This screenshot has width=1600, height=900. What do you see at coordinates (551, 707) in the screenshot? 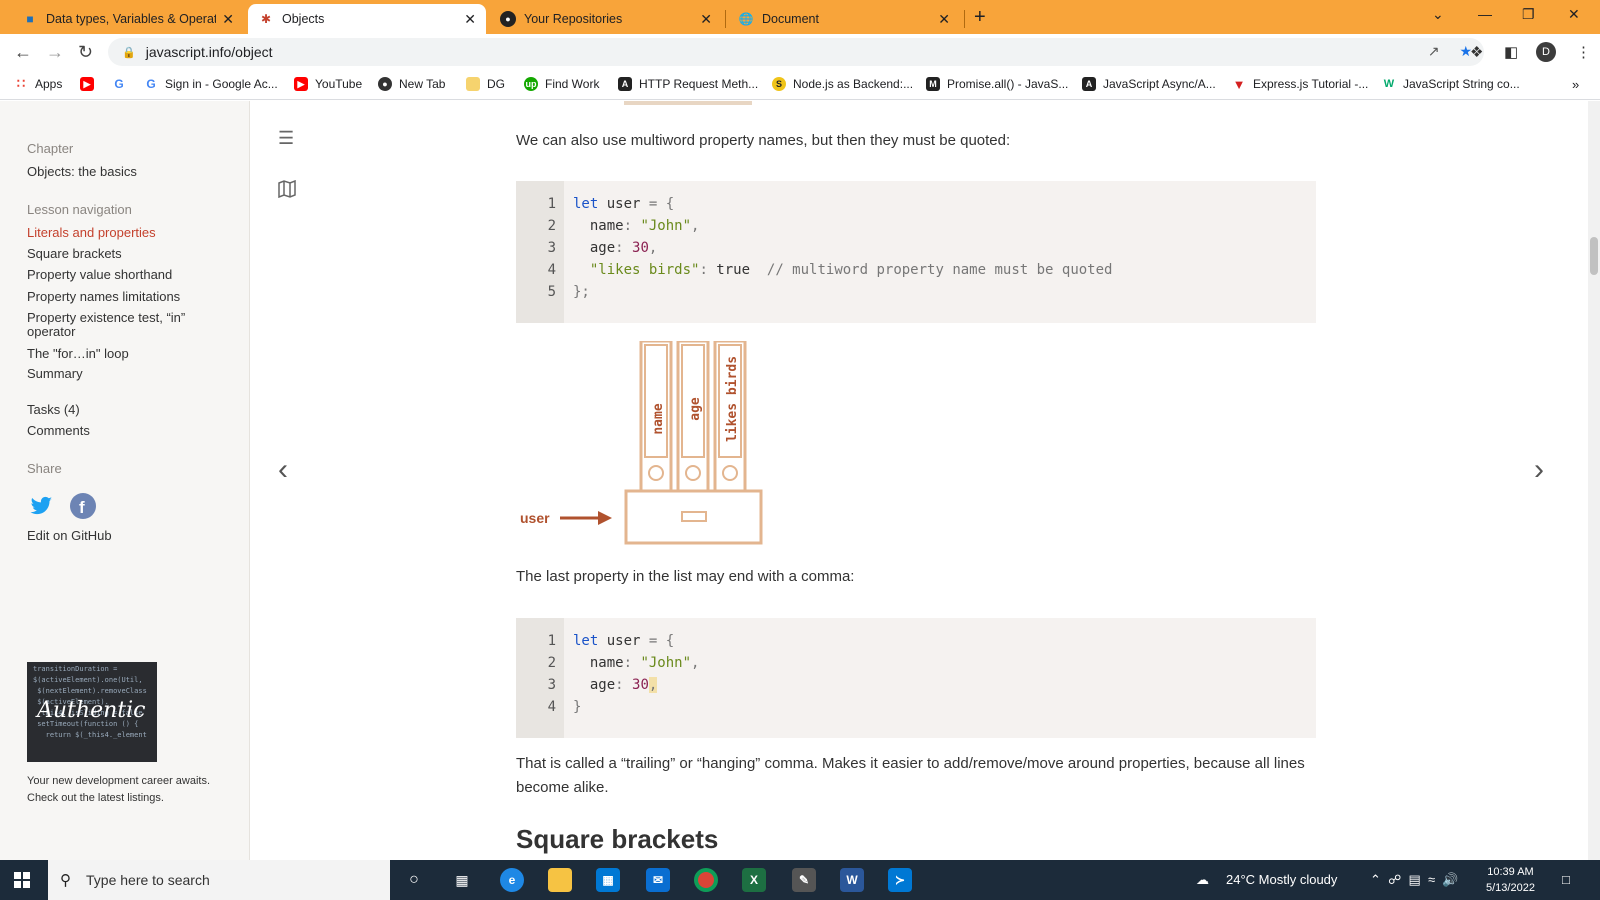
I see `line-number: 4` at bounding box center [551, 707].